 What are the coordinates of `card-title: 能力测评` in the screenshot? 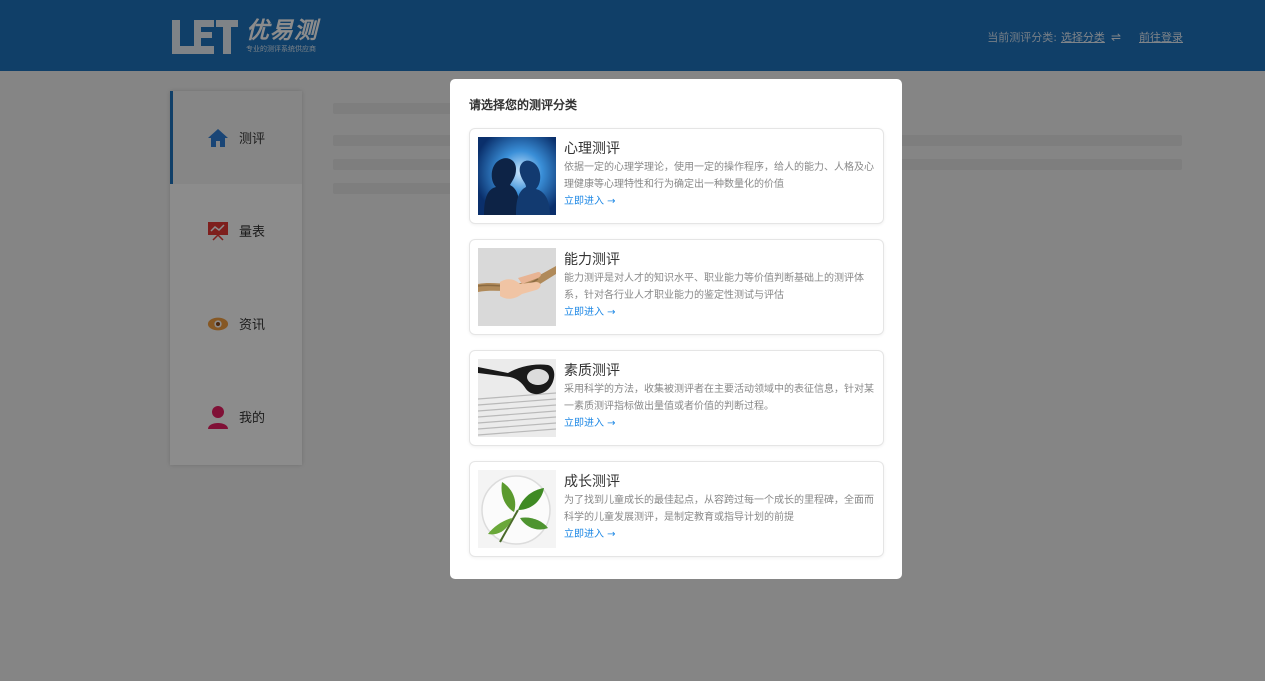 It's located at (592, 260).